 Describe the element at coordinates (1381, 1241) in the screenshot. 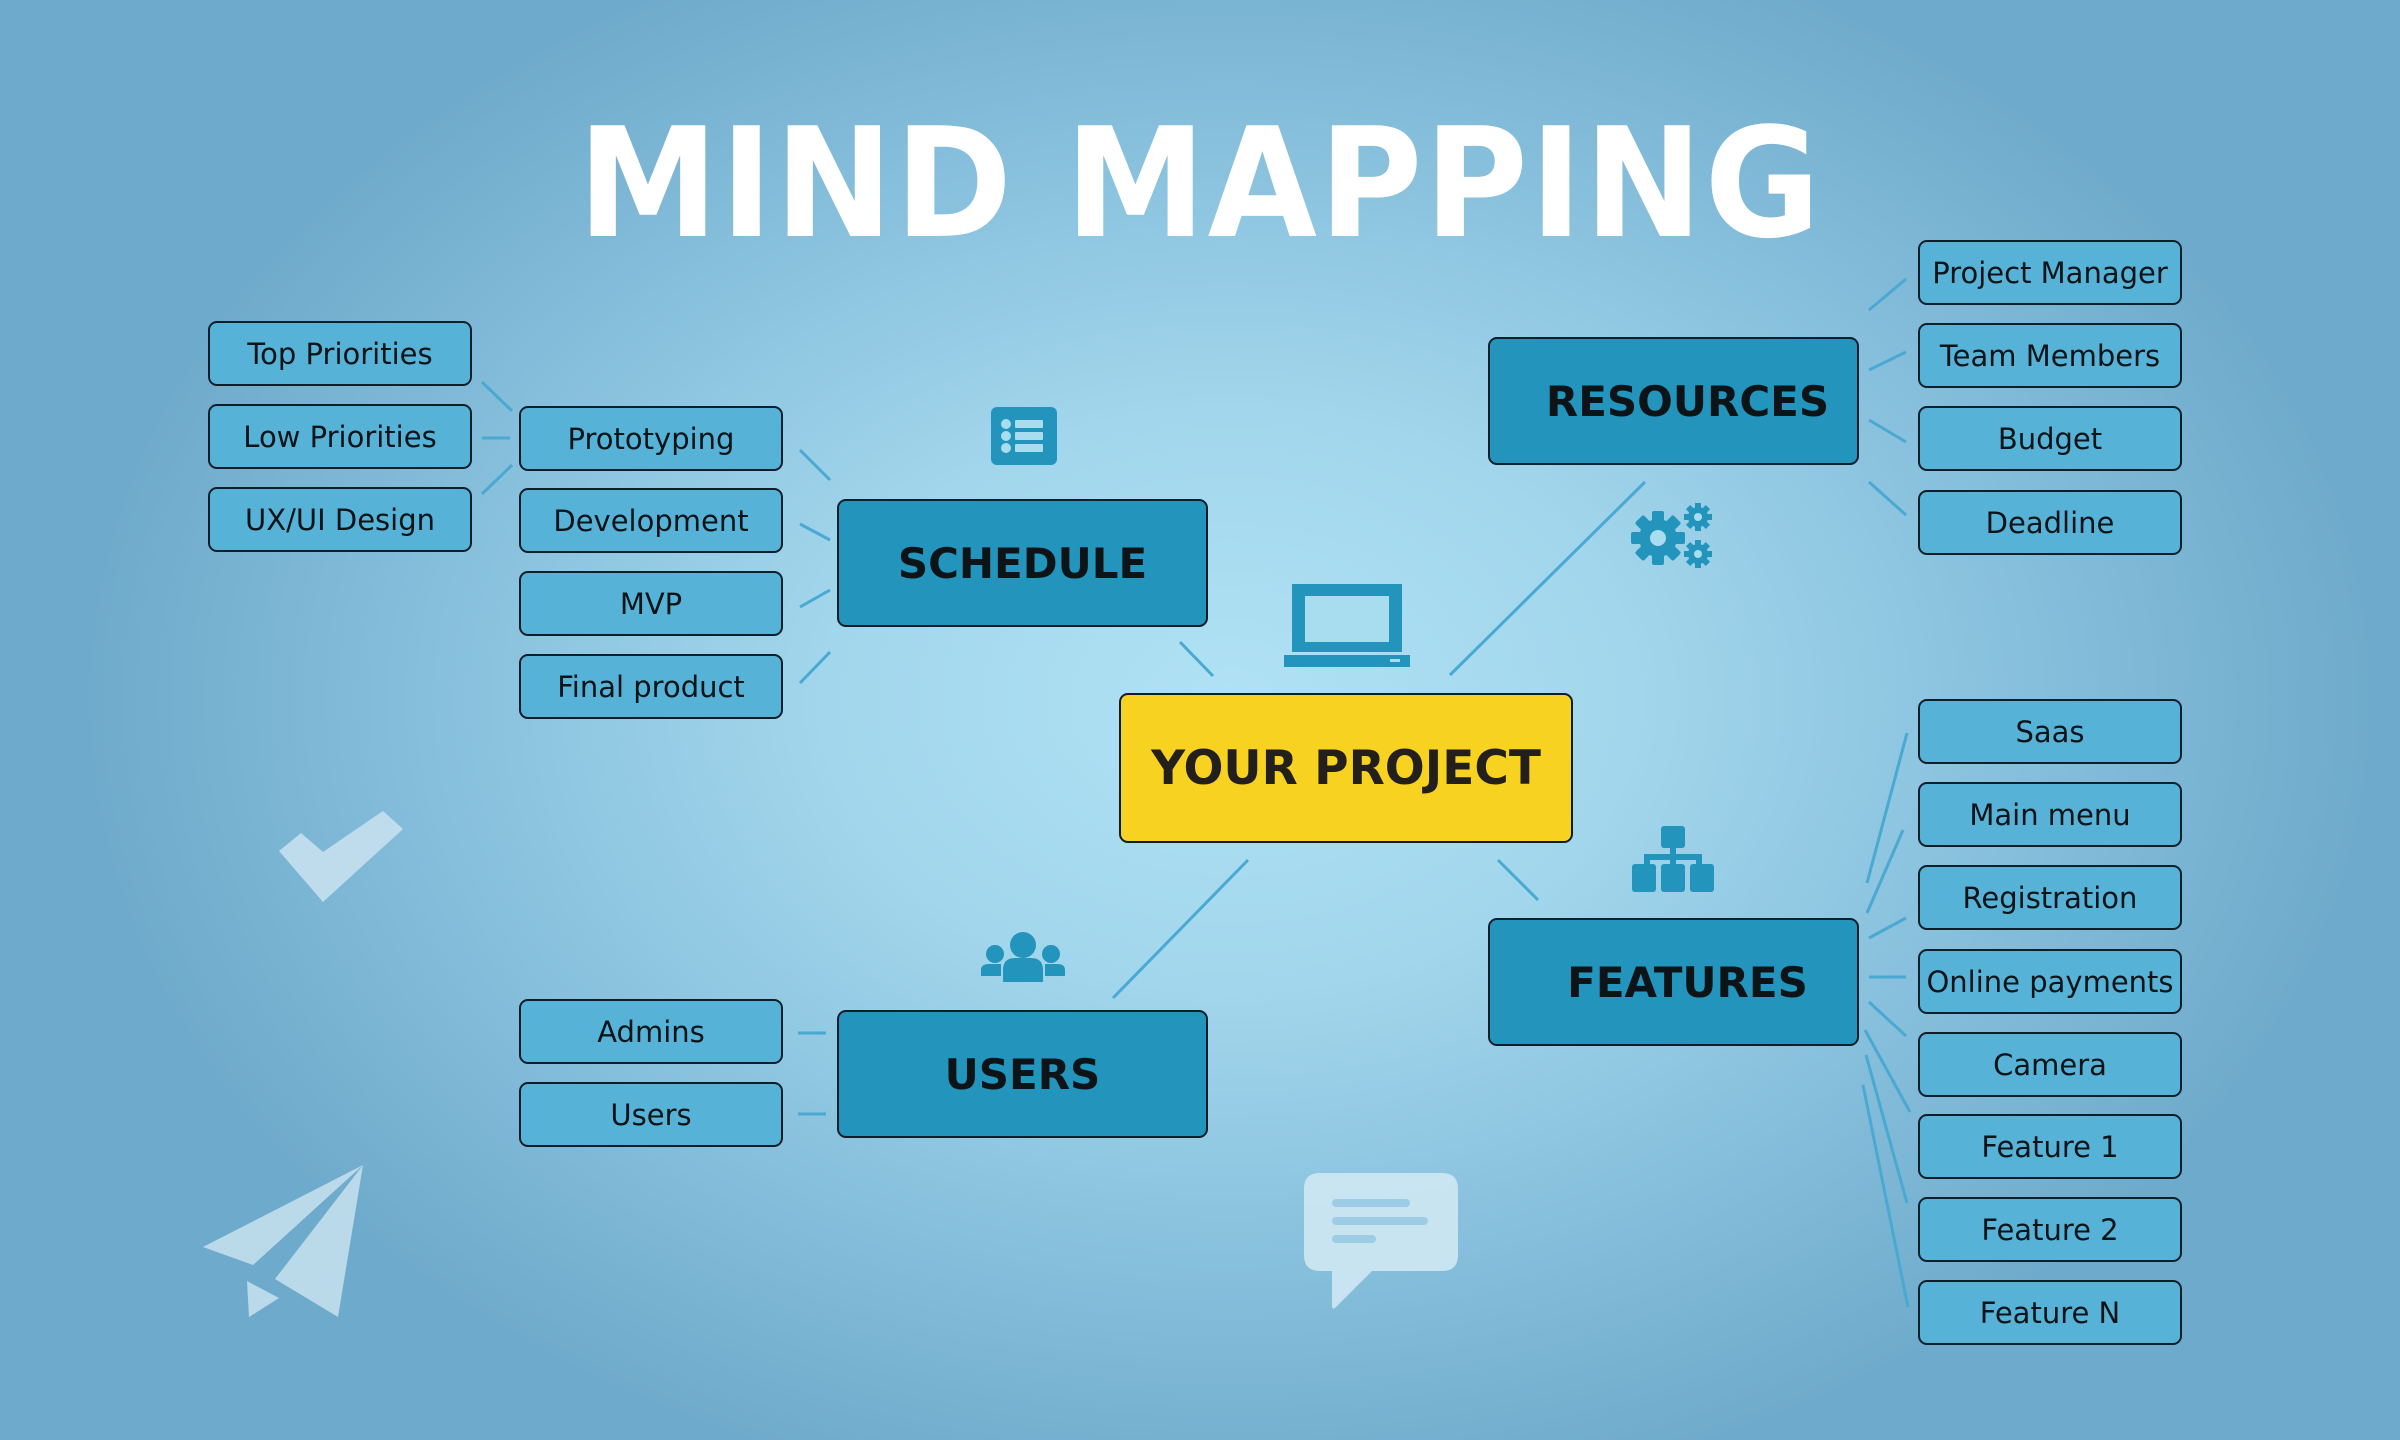

I see `chat-bubble-icon` at that location.